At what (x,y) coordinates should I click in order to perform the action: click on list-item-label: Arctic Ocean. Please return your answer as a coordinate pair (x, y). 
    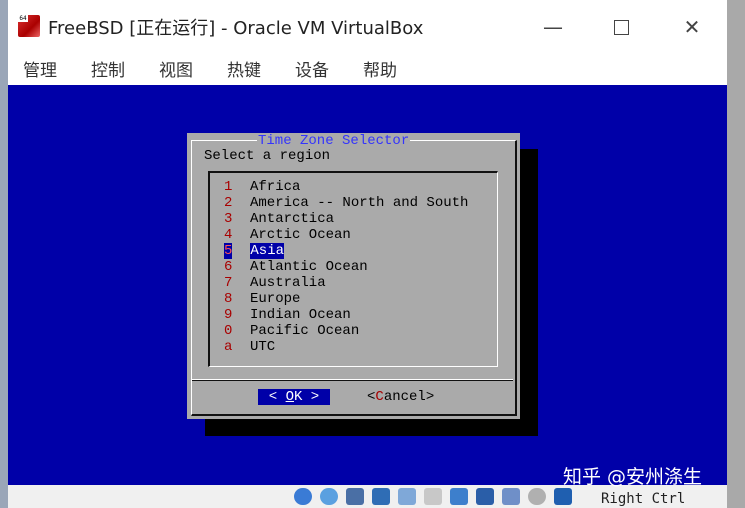
    Looking at the image, I should click on (300, 235).